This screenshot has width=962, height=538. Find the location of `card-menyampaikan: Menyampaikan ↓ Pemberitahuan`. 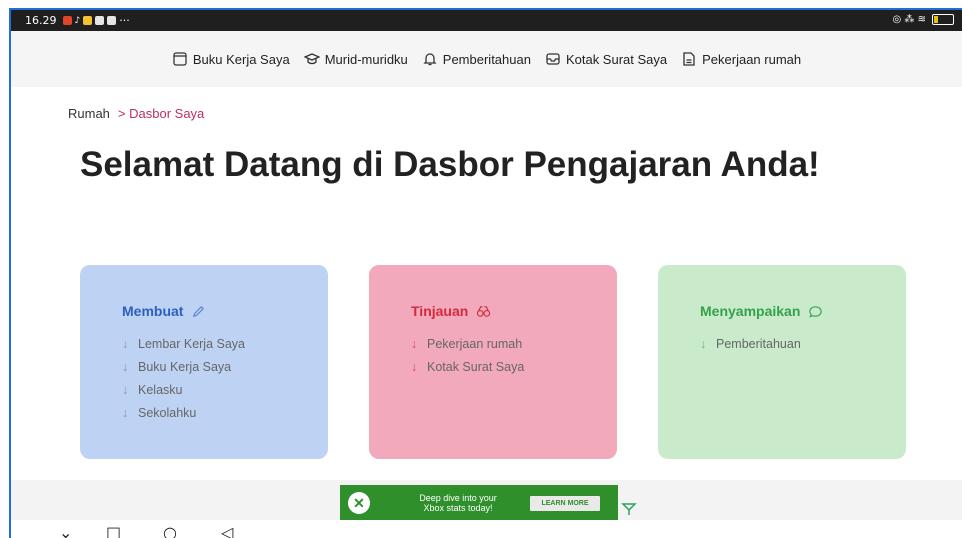

card-menyampaikan: Menyampaikan ↓ Pemberitahuan is located at coordinates (782, 362).